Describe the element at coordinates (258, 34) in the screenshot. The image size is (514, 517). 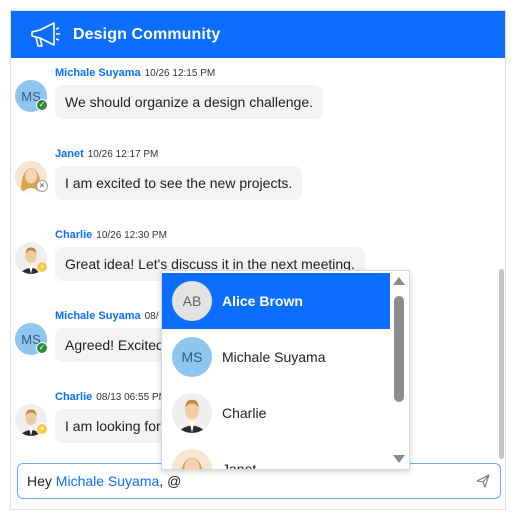
I see `chat-header: Design Community` at that location.